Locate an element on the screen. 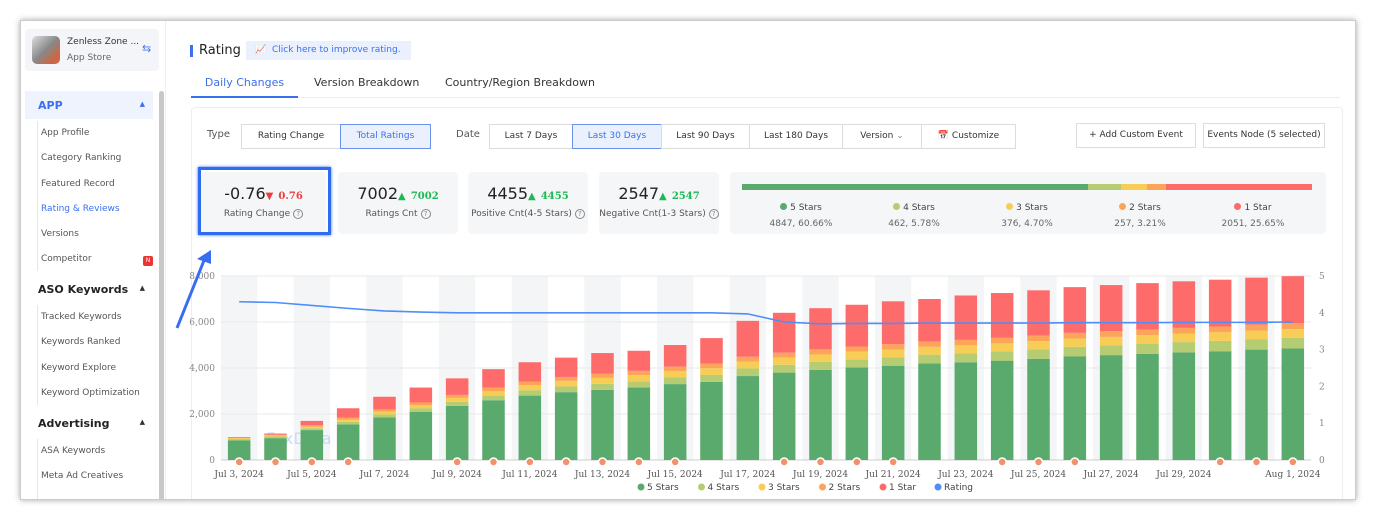 Image resolution: width=1376 pixels, height=521 pixels. legend-label: 2 Stars is located at coordinates (1145, 208).